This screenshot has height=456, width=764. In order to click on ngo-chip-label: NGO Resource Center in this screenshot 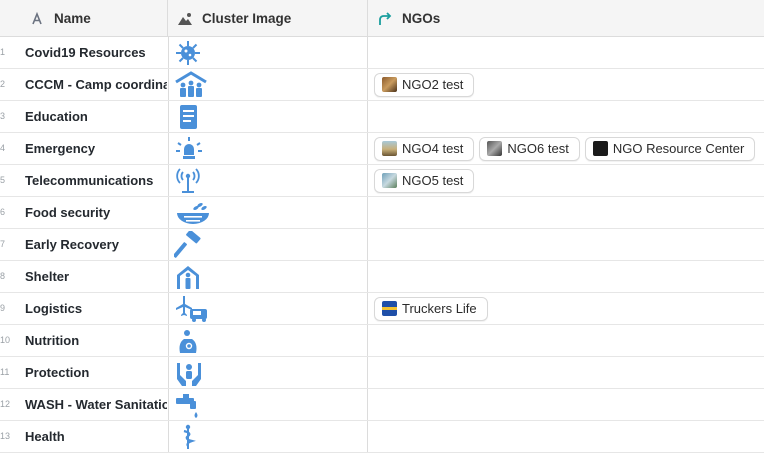, I will do `click(678, 148)`.